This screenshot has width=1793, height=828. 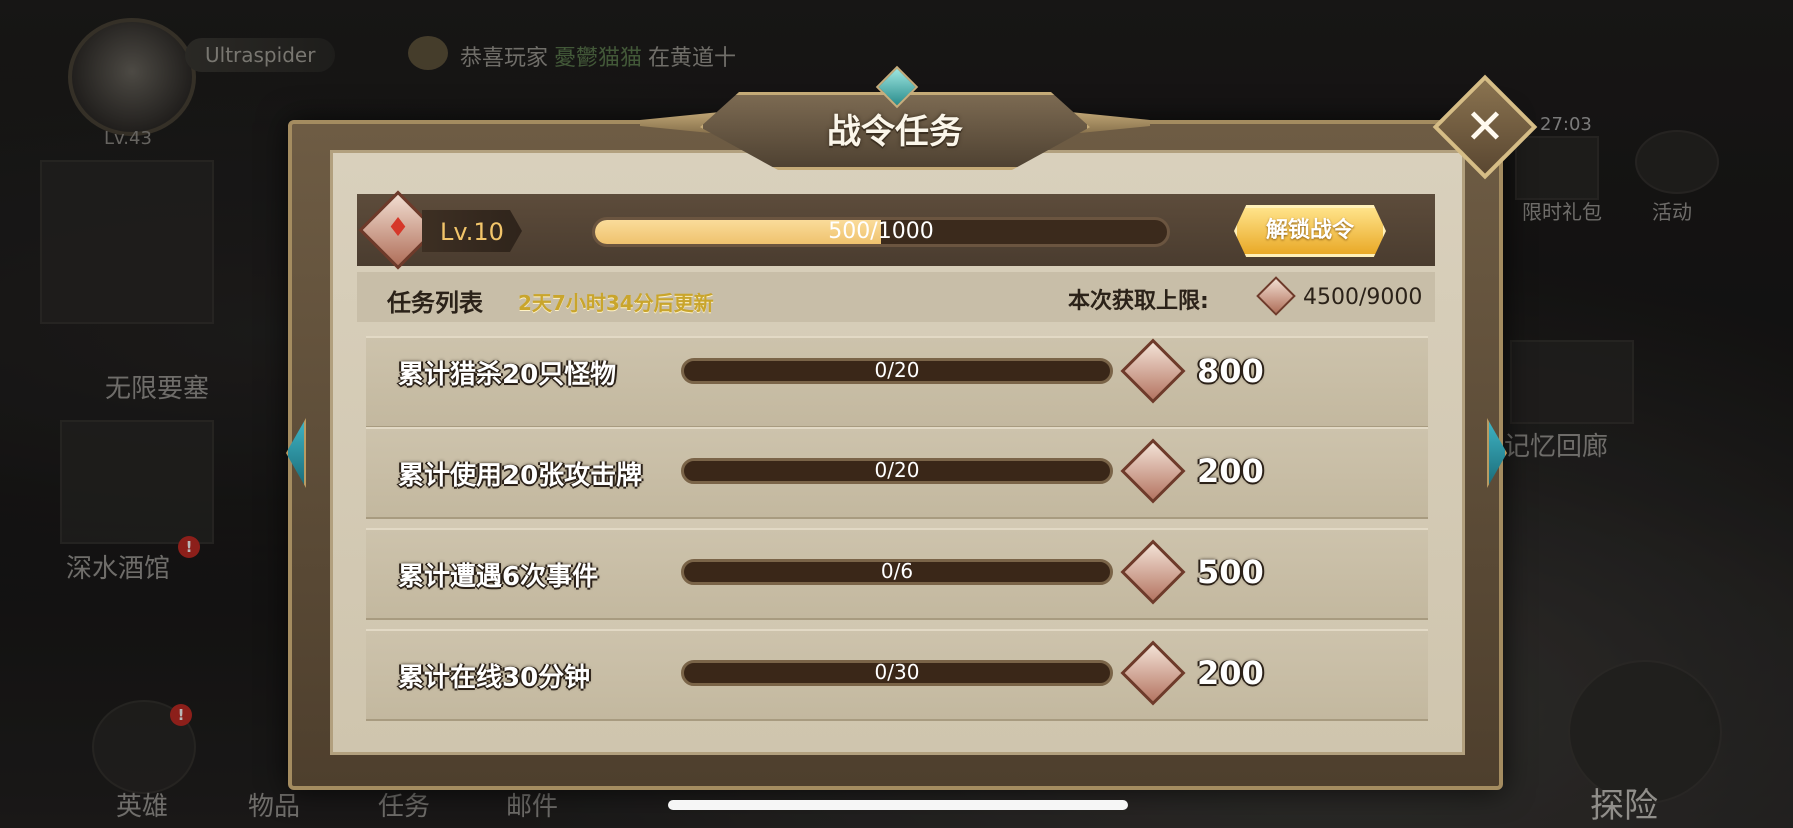 What do you see at coordinates (1310, 231) in the screenshot?
I see `unlock-battle-pass-button: 解锁战令` at bounding box center [1310, 231].